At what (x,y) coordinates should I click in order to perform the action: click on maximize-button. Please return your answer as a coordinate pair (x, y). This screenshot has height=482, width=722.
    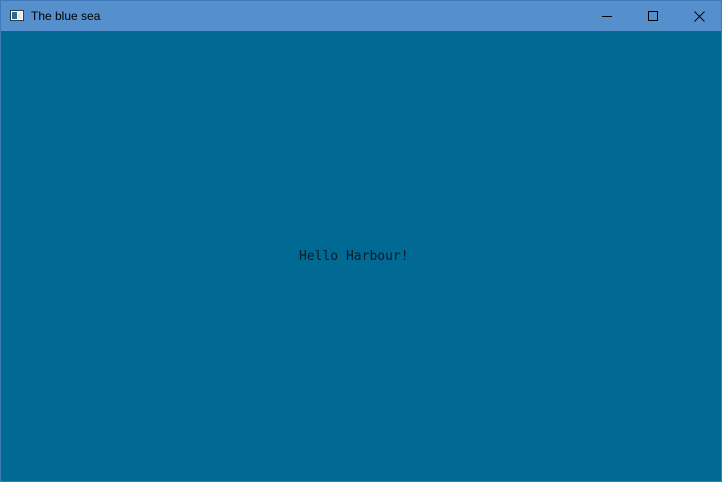
    Looking at the image, I should click on (653, 16).